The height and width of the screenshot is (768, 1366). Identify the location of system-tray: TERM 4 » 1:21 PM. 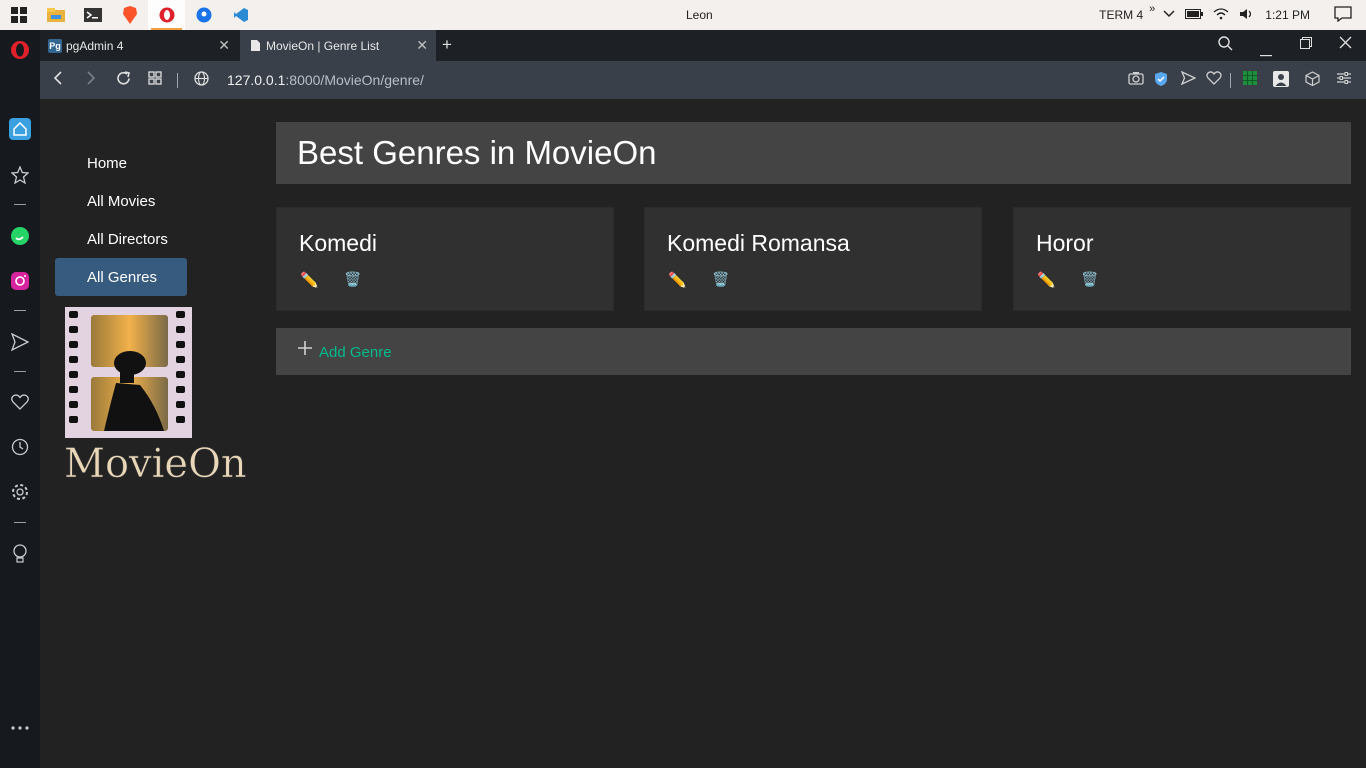
(1232, 15).